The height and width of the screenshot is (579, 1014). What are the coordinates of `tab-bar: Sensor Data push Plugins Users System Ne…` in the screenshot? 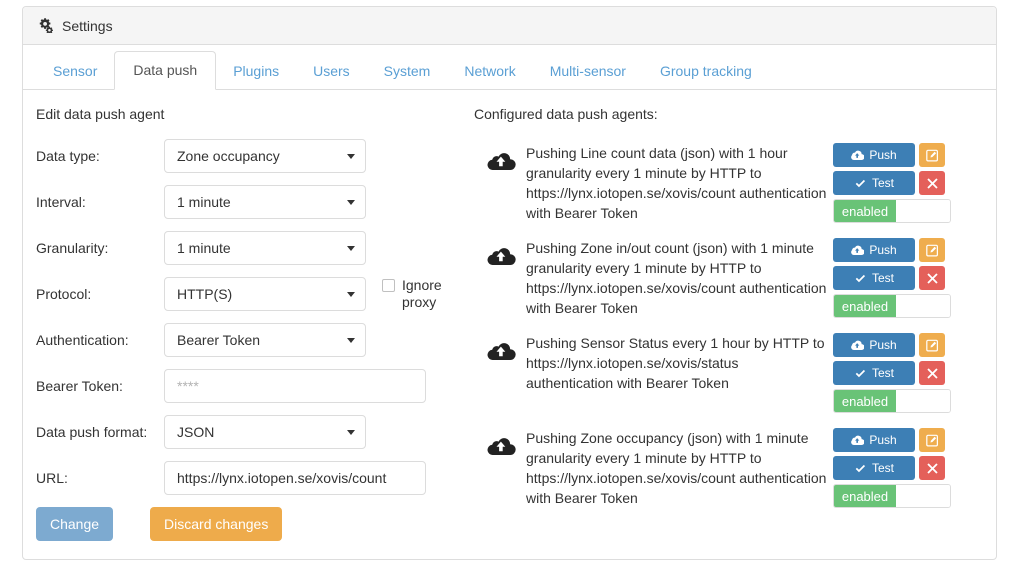 It's located at (509, 70).